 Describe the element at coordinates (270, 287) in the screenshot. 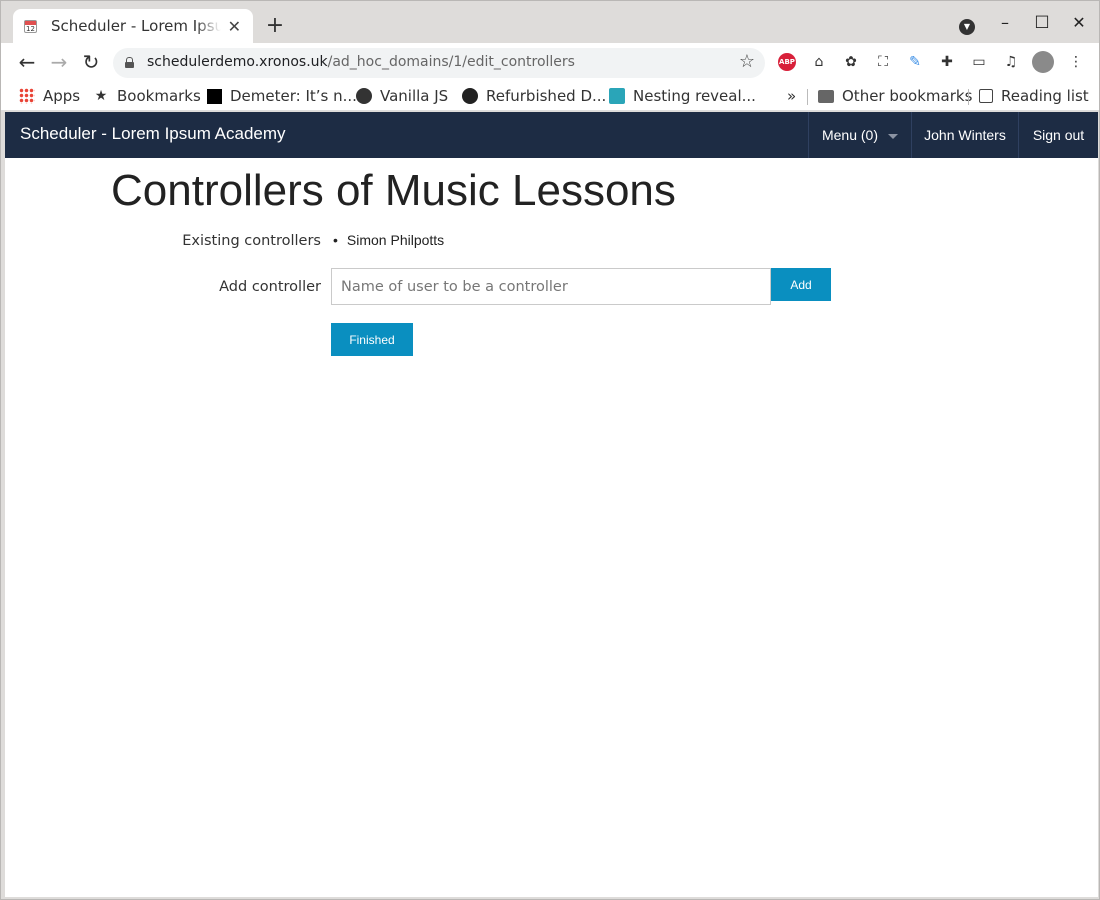

I see `add-controller-label: Add controller` at that location.